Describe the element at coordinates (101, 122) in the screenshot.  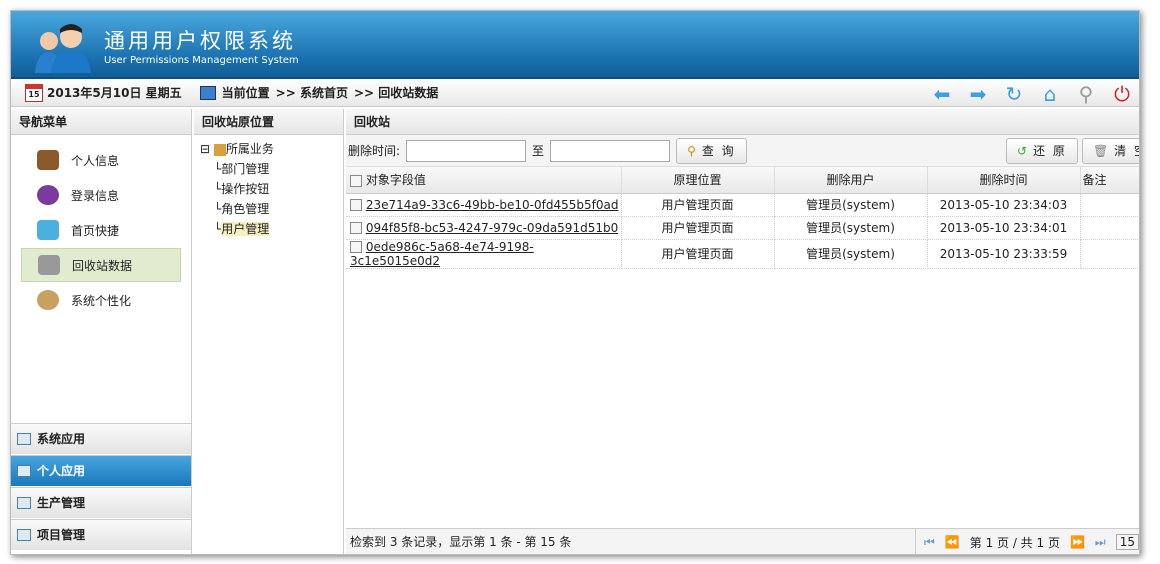
I see `nav-title: 导航菜单` at that location.